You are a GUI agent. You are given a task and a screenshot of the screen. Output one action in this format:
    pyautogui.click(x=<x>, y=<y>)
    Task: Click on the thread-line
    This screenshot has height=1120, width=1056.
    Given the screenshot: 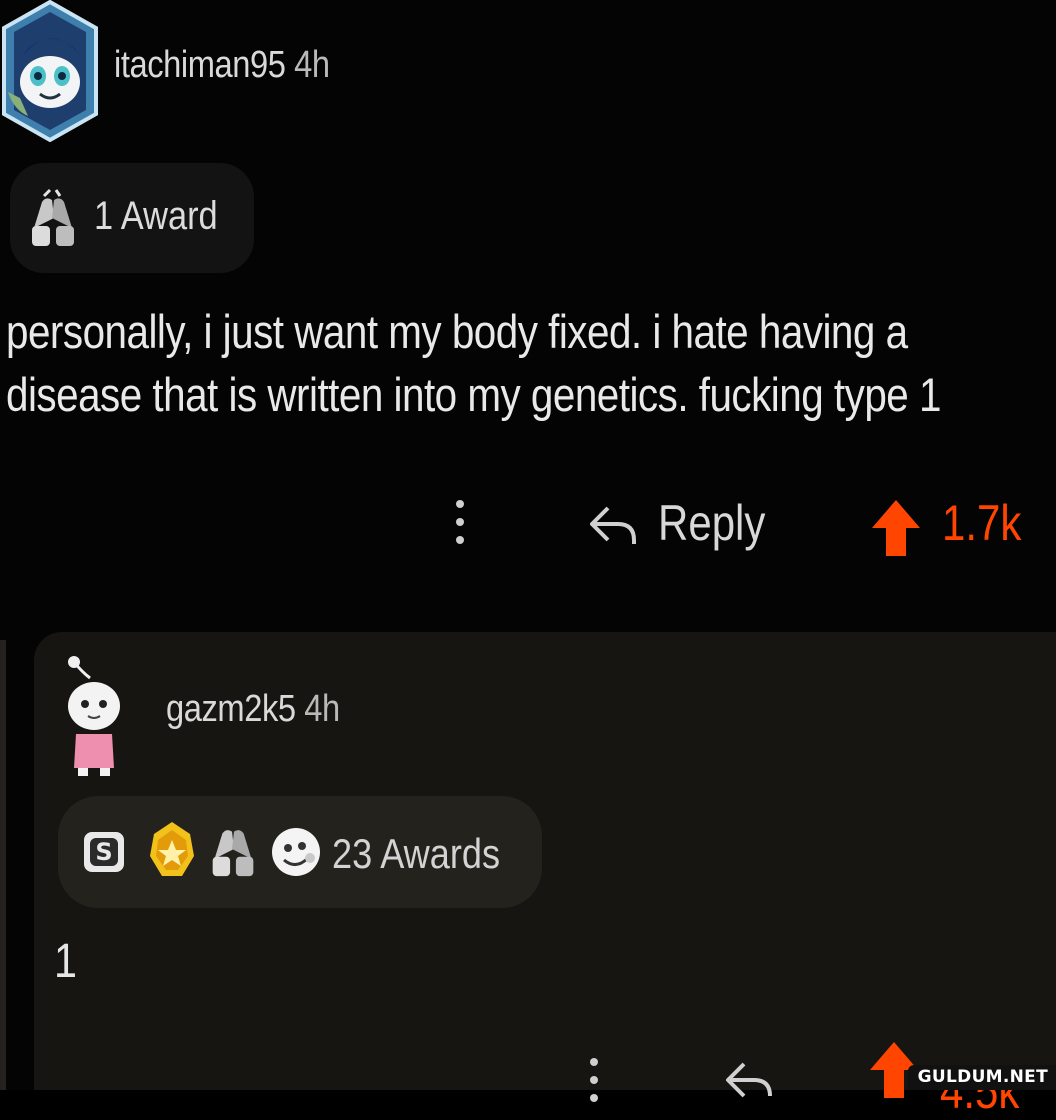 What is the action you would take?
    pyautogui.click(x=3, y=865)
    